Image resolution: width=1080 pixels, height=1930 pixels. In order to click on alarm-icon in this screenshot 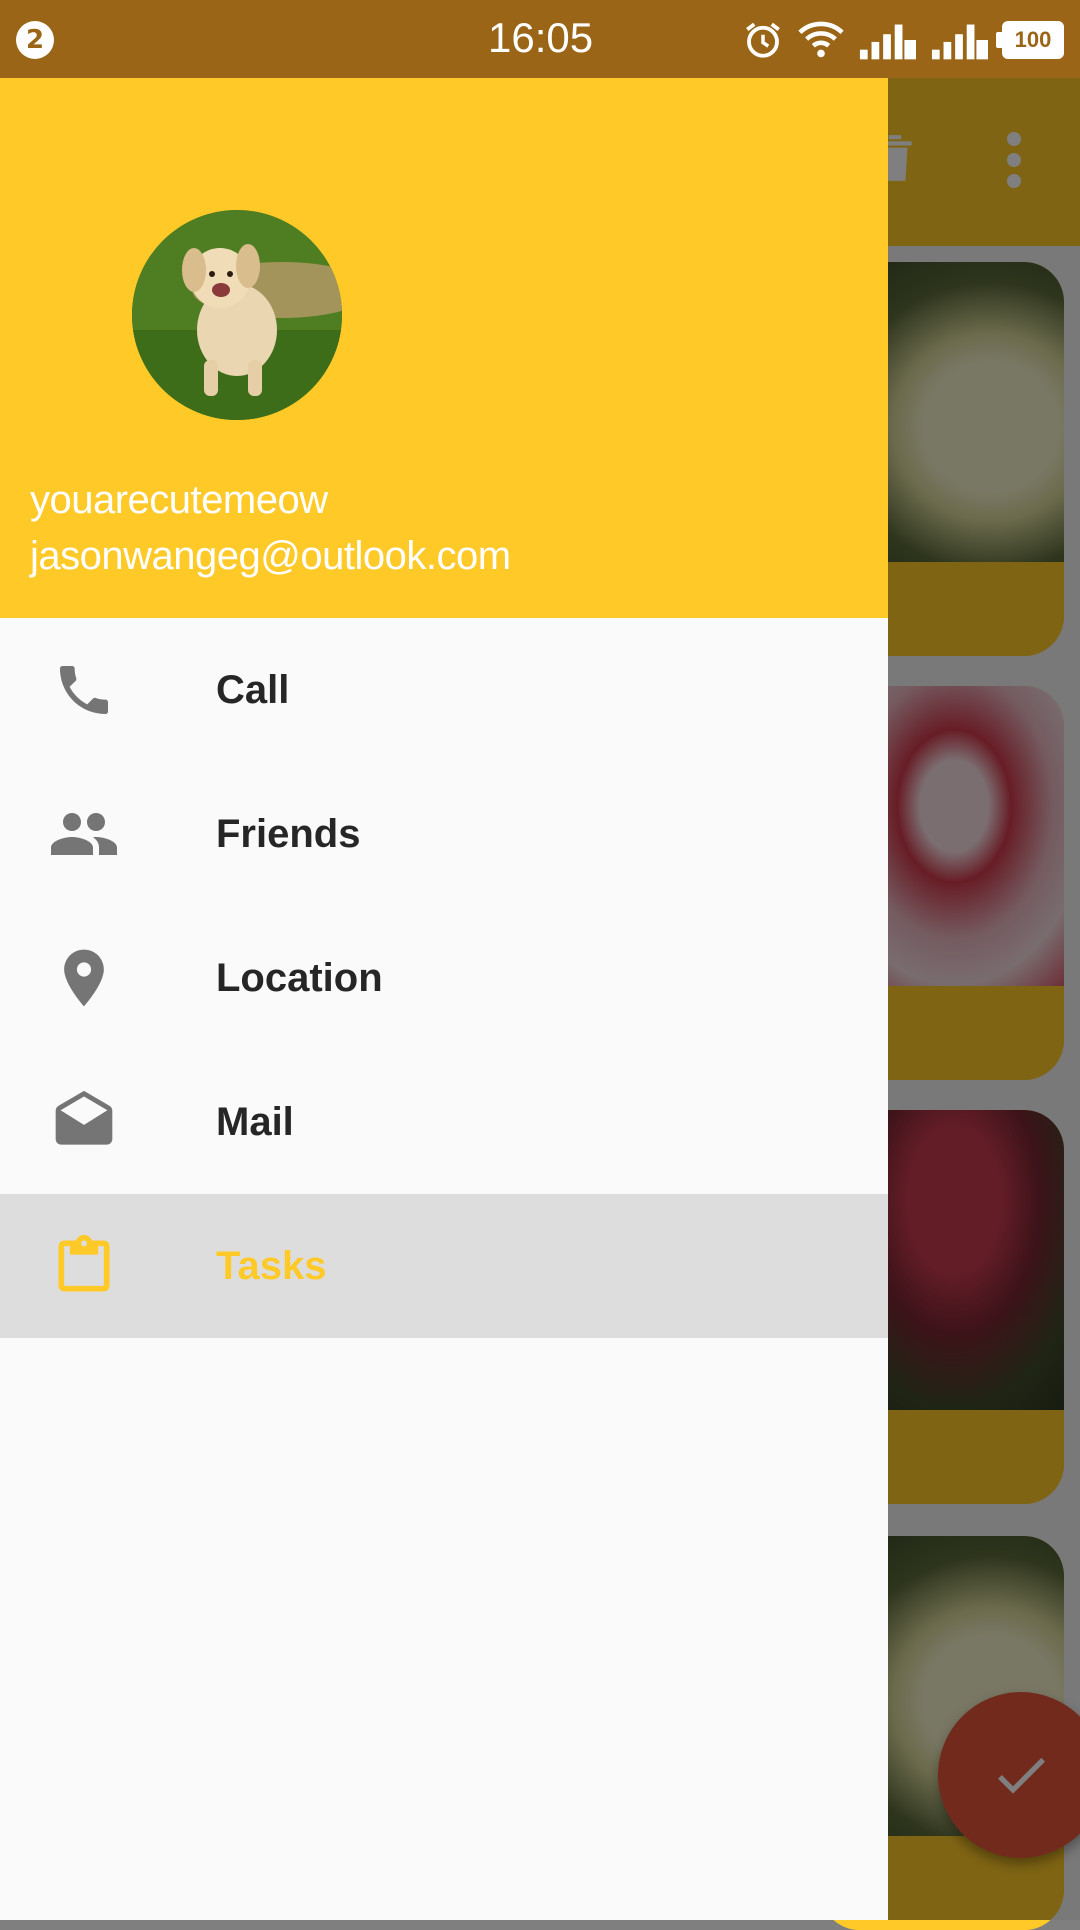, I will do `click(763, 40)`.